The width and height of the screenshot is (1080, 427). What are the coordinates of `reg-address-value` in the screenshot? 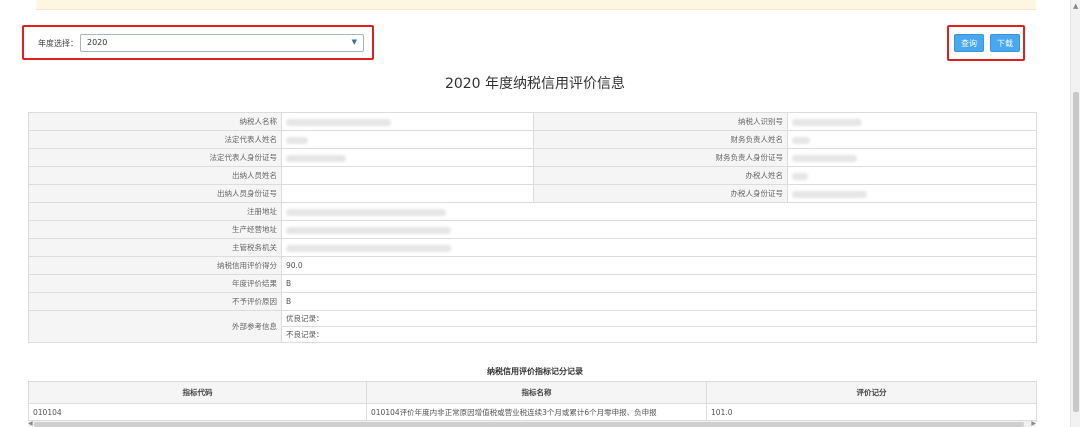 It's located at (659, 211).